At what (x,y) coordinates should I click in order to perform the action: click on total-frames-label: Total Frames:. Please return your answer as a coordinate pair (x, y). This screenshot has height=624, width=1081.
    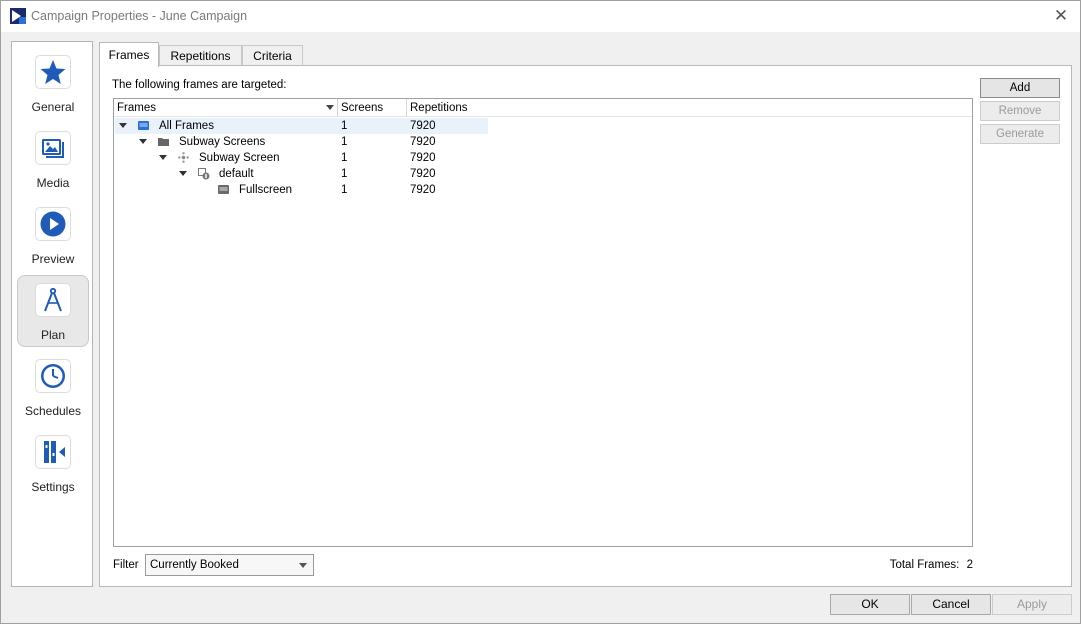
    Looking at the image, I should click on (924, 565).